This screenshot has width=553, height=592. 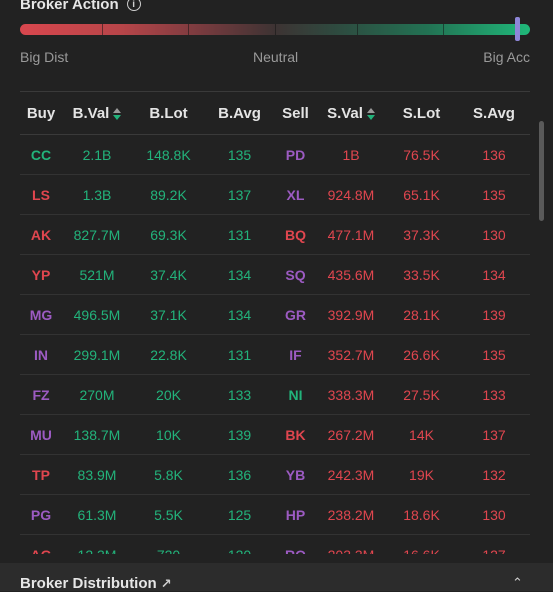 What do you see at coordinates (295, 434) in the screenshot?
I see `seller-code: BK` at bounding box center [295, 434].